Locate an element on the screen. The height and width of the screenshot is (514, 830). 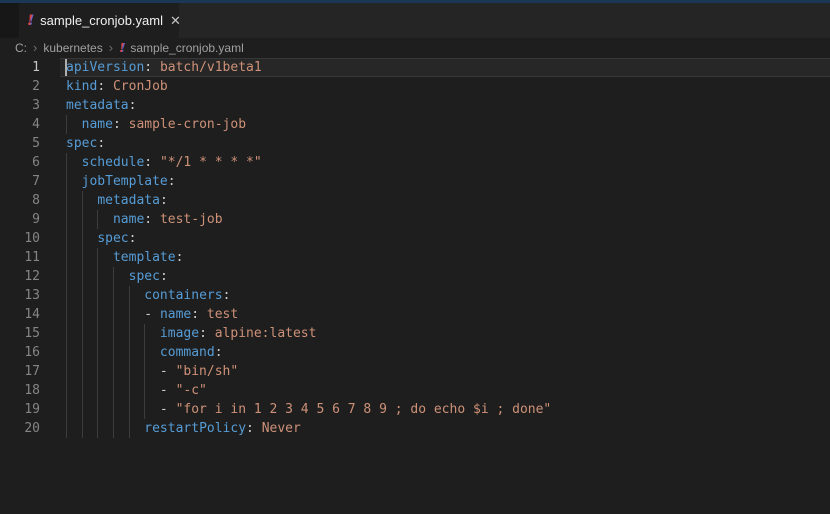
code-line: 13 containers: is located at coordinates (415, 295).